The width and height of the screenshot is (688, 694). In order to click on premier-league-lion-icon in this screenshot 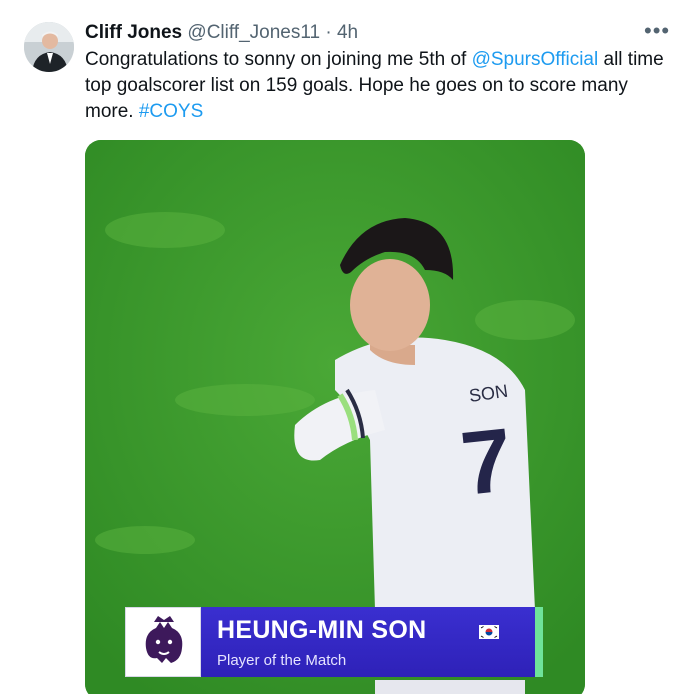, I will do `click(164, 639)`.